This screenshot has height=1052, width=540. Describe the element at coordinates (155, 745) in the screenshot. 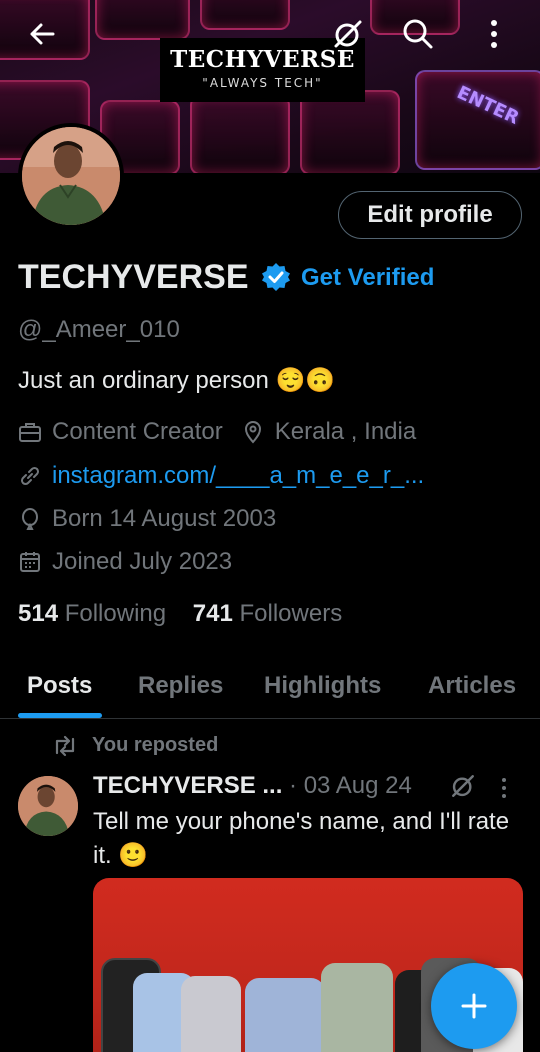

I see `repost-label: You reposted` at that location.